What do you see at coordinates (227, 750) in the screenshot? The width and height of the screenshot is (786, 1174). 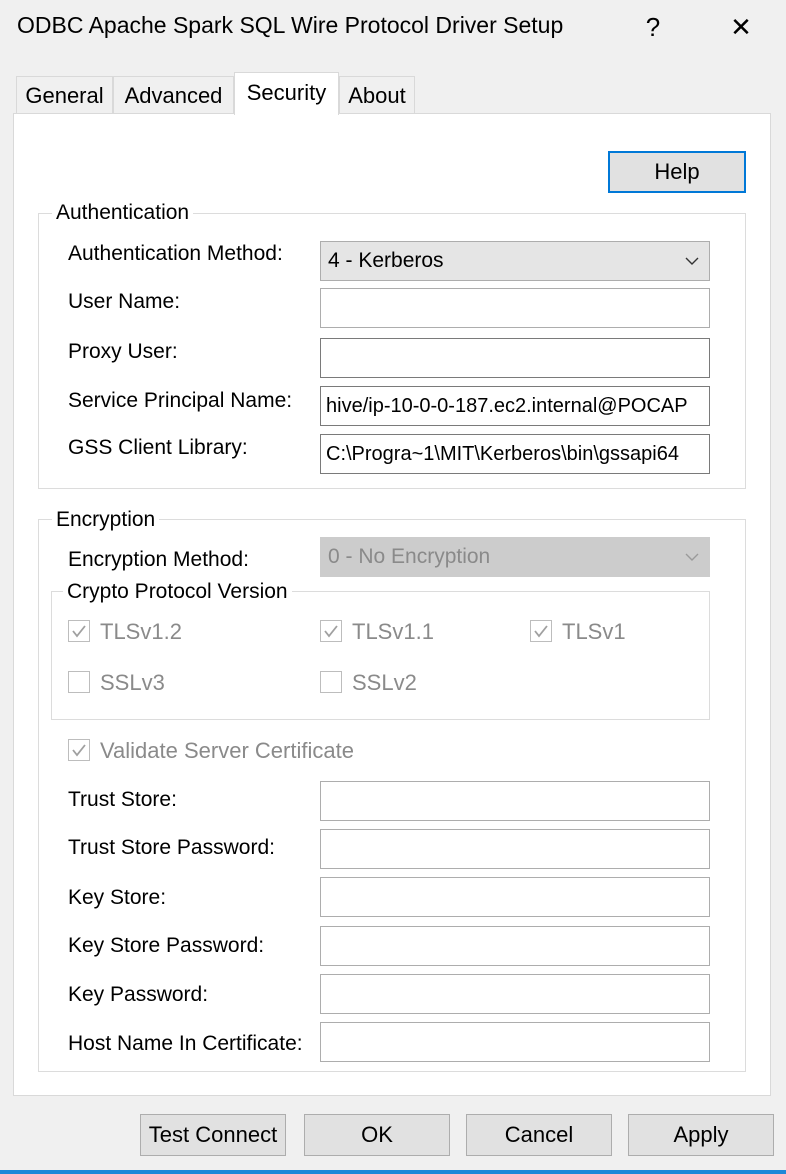 I see `validate-server-certificate-label: Validate Server Certificate` at bounding box center [227, 750].